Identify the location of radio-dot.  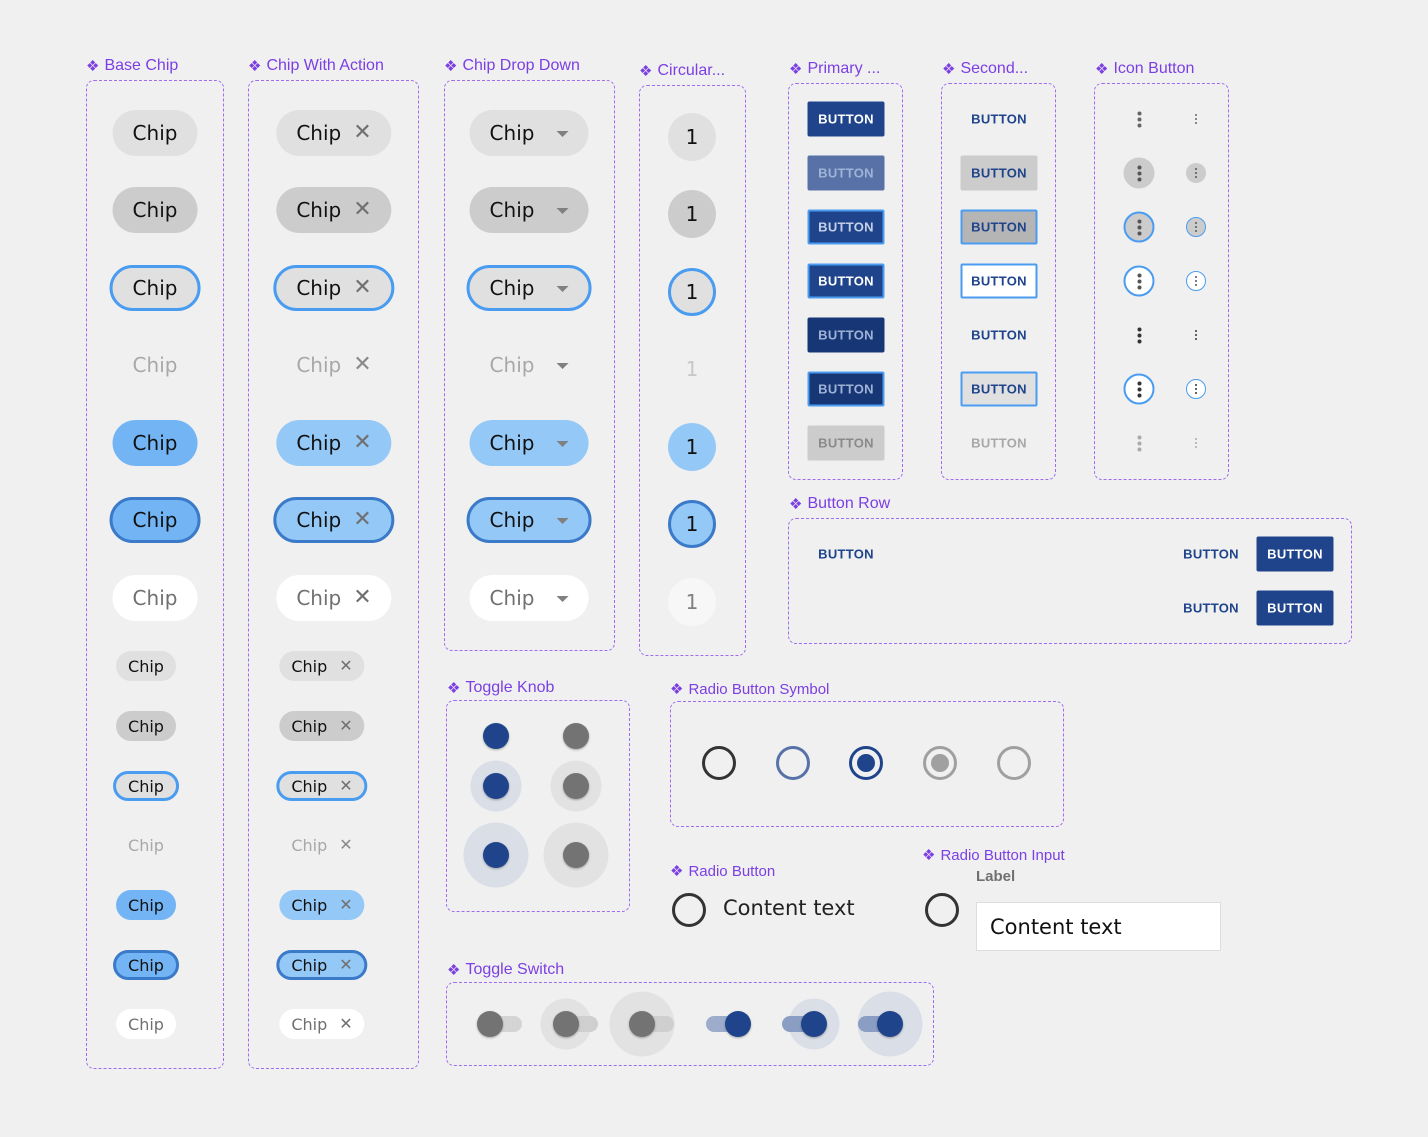
(866, 763).